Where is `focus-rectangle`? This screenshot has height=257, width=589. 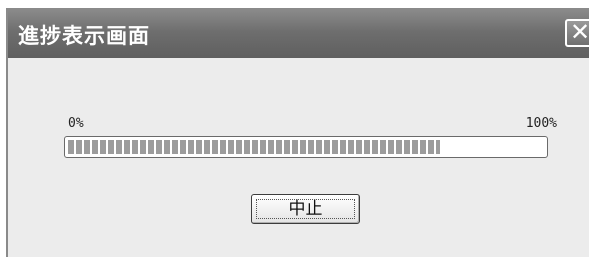 focus-rectangle is located at coordinates (305, 209).